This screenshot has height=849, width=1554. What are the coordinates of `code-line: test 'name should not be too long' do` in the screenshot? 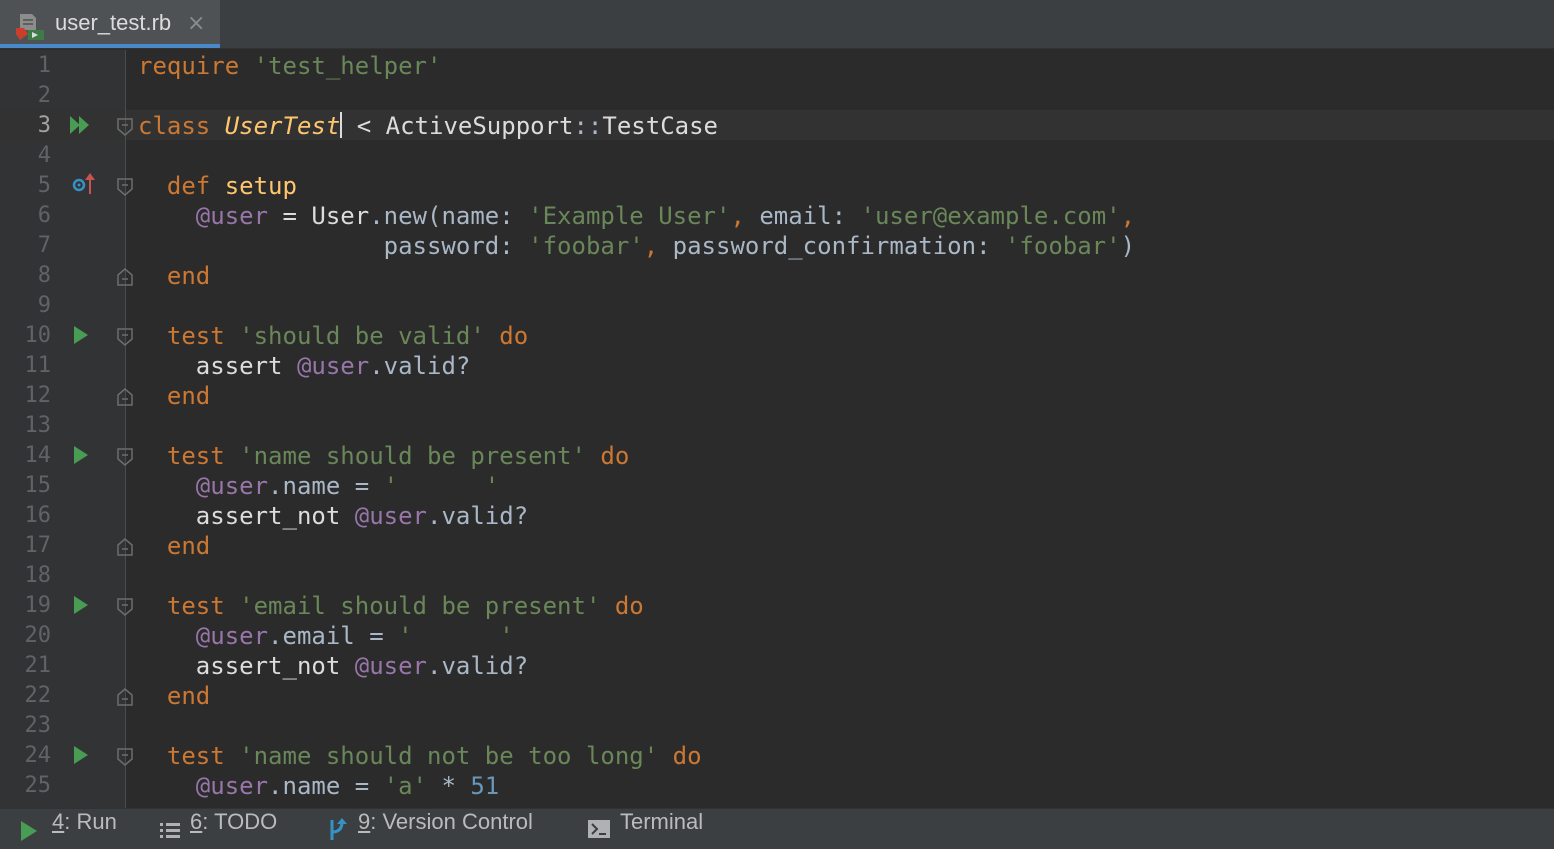 It's located at (420, 756).